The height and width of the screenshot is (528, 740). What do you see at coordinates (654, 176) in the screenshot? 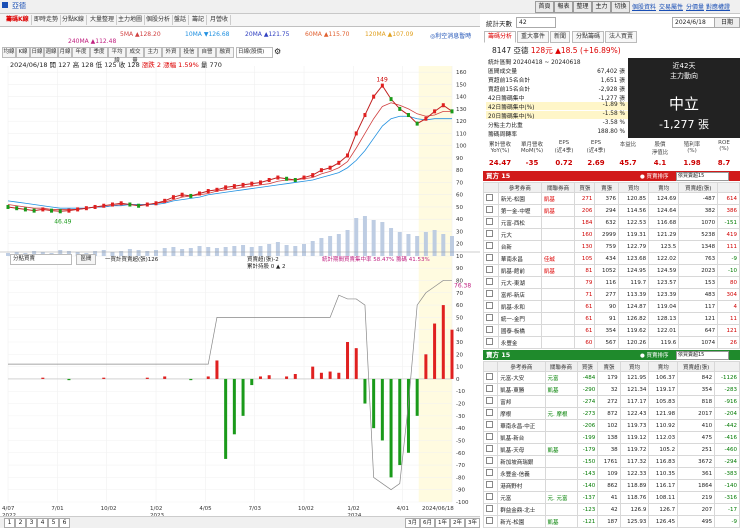
I see `buy-sort: ● 買賣排序` at bounding box center [654, 176].